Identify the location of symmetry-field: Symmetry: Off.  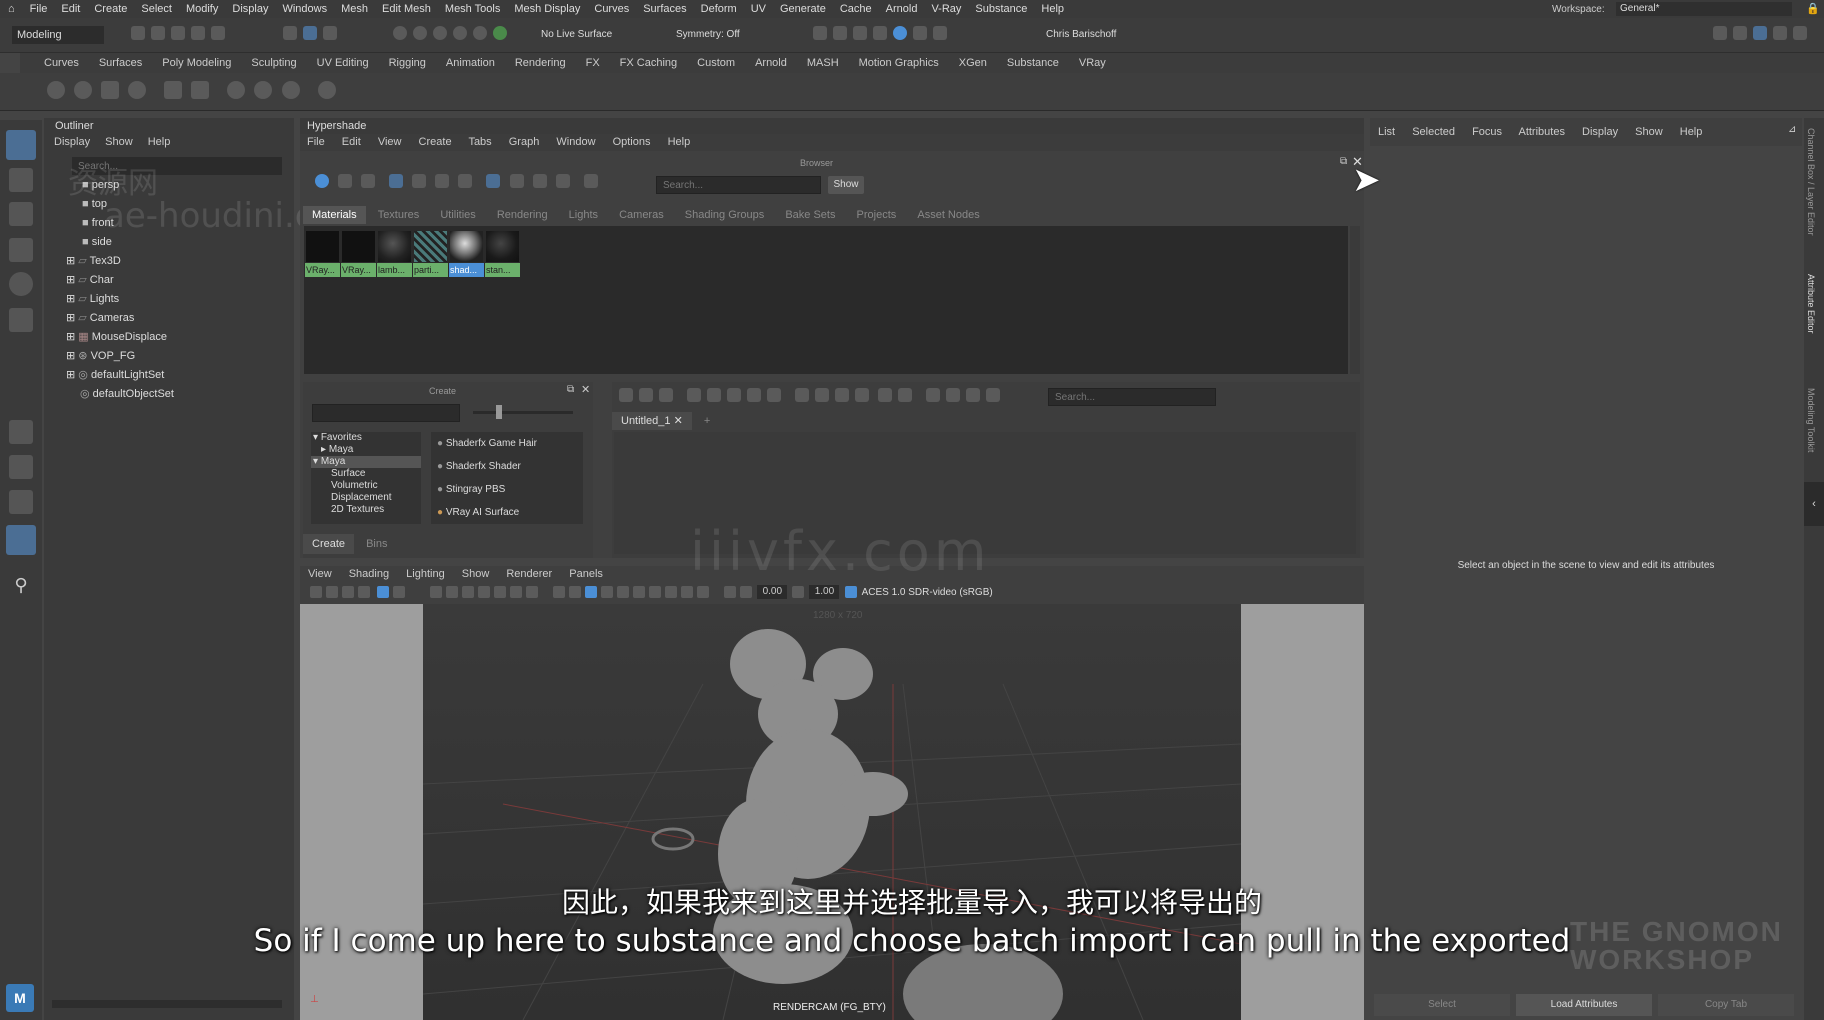
(718, 35).